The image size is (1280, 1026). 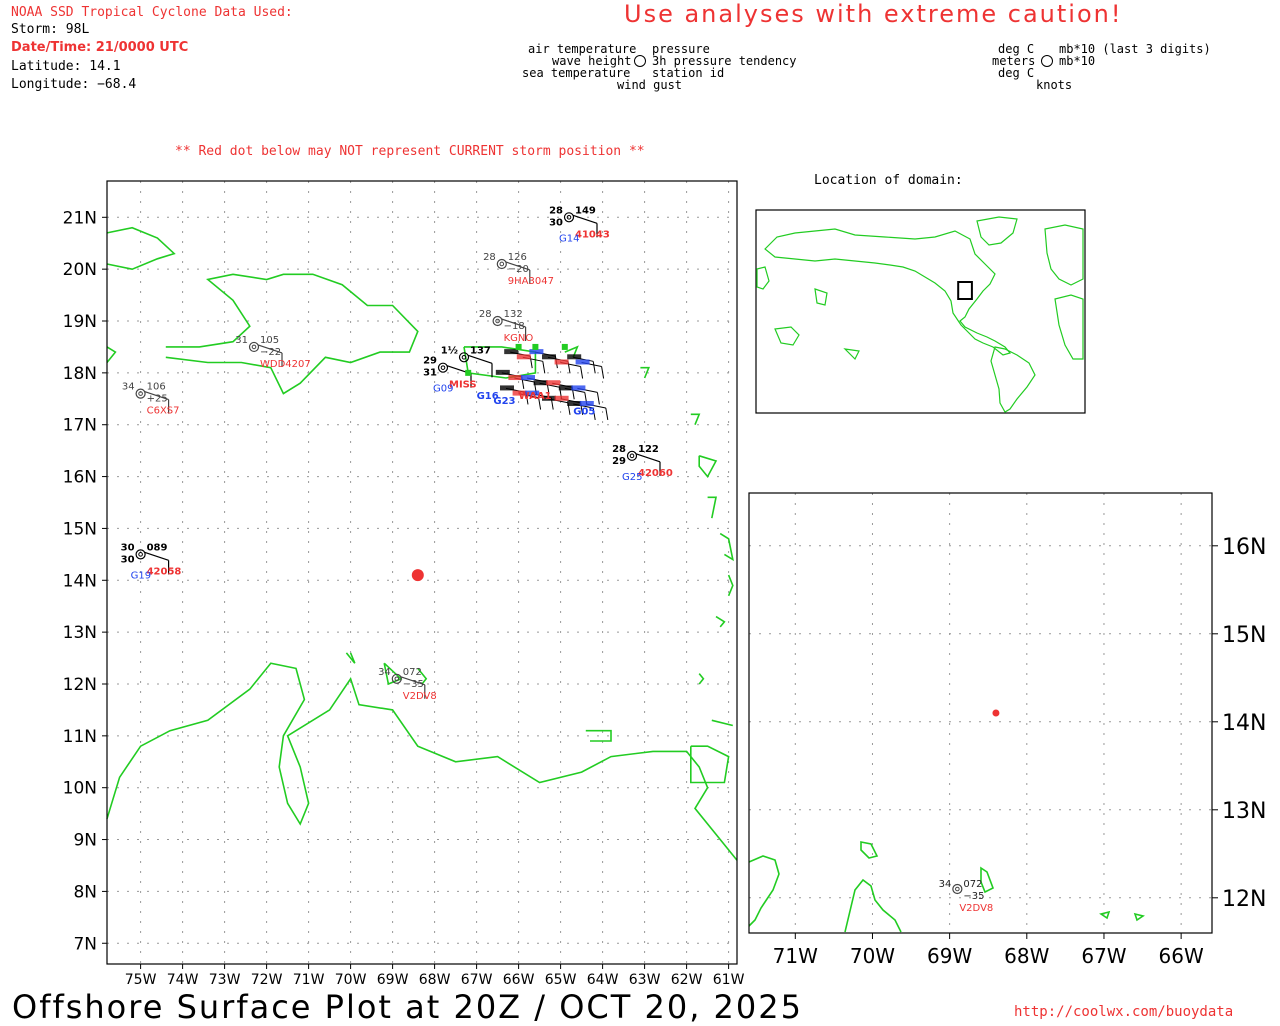 I want to click on station-air-temp: 30, so click(x=128, y=547).